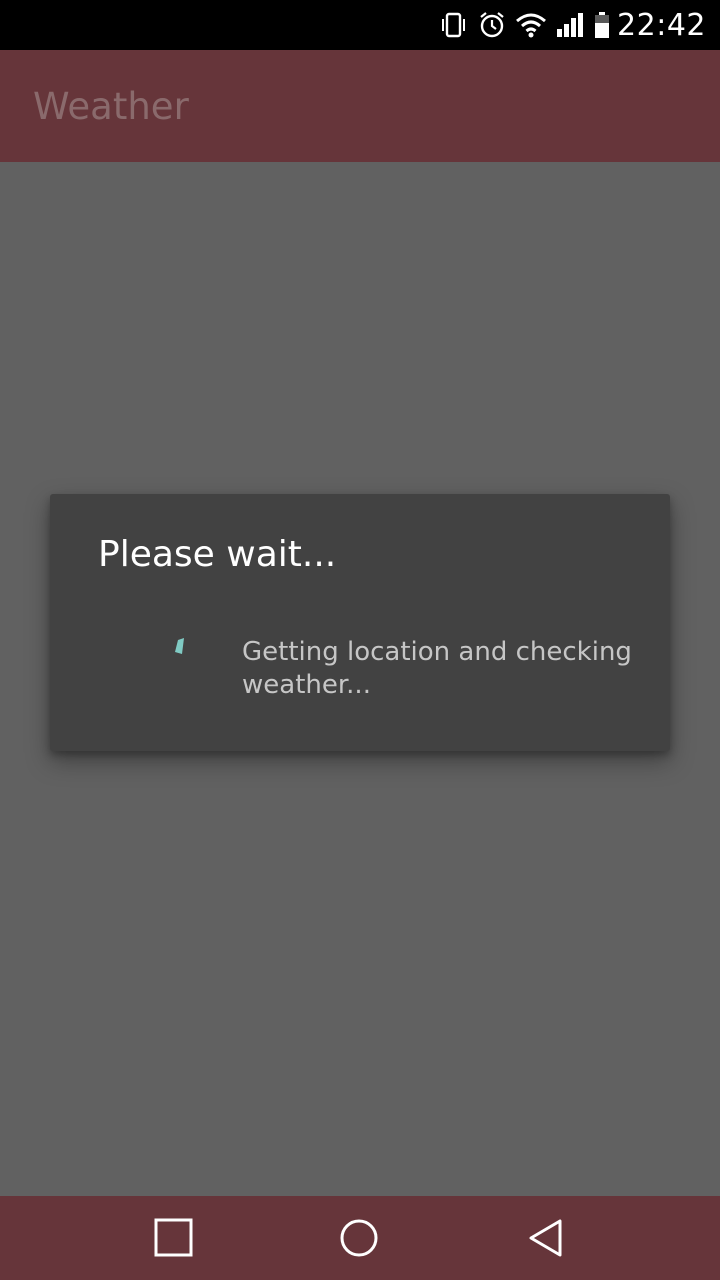  Describe the element at coordinates (602, 25) in the screenshot. I see `battery-icon` at that location.